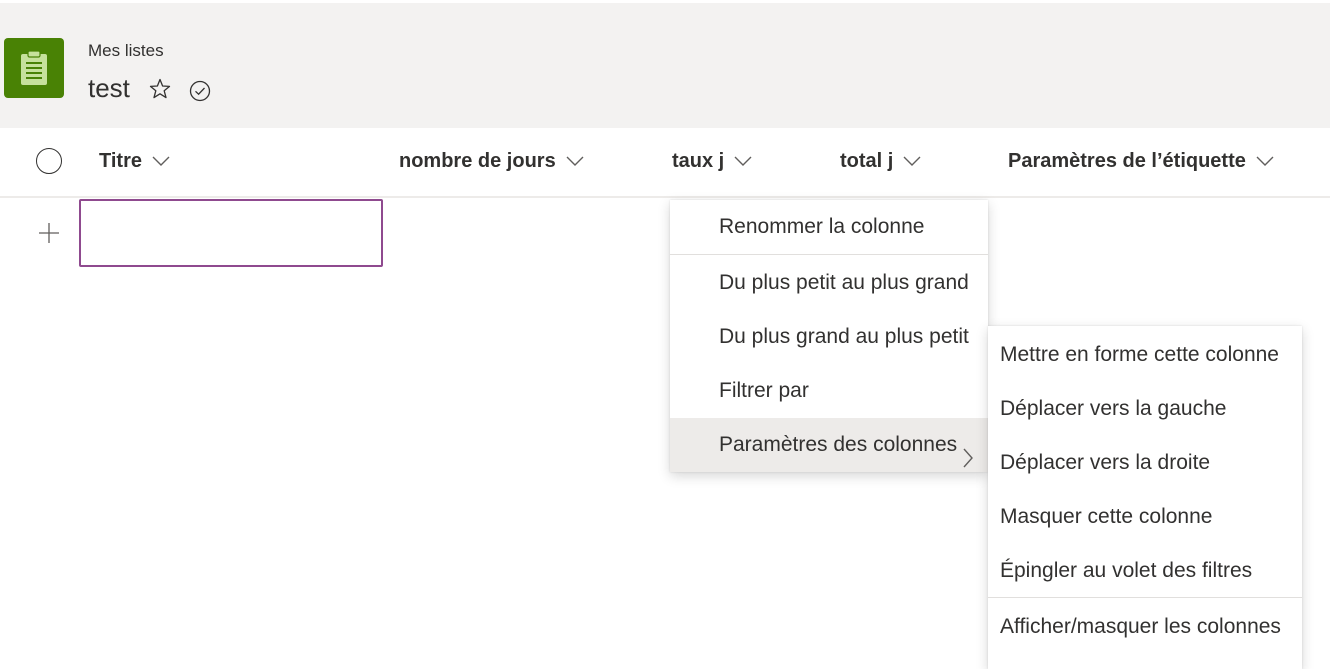 The height and width of the screenshot is (669, 1330). Describe the element at coordinates (968, 462) in the screenshot. I see `chevron-right-icon` at that location.